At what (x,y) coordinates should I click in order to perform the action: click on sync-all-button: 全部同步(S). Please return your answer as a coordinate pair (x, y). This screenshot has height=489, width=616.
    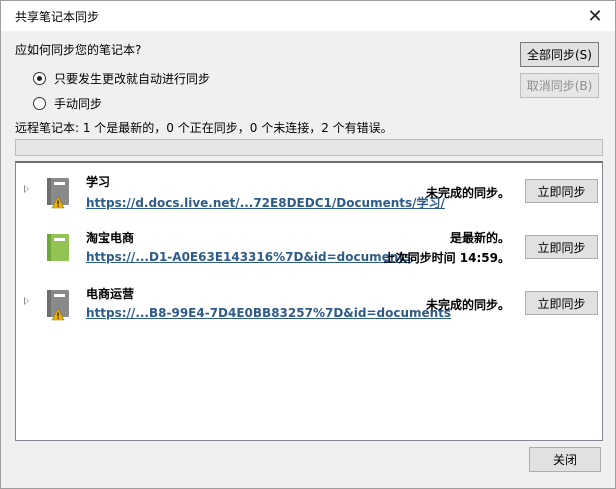
    Looking at the image, I should click on (559, 54).